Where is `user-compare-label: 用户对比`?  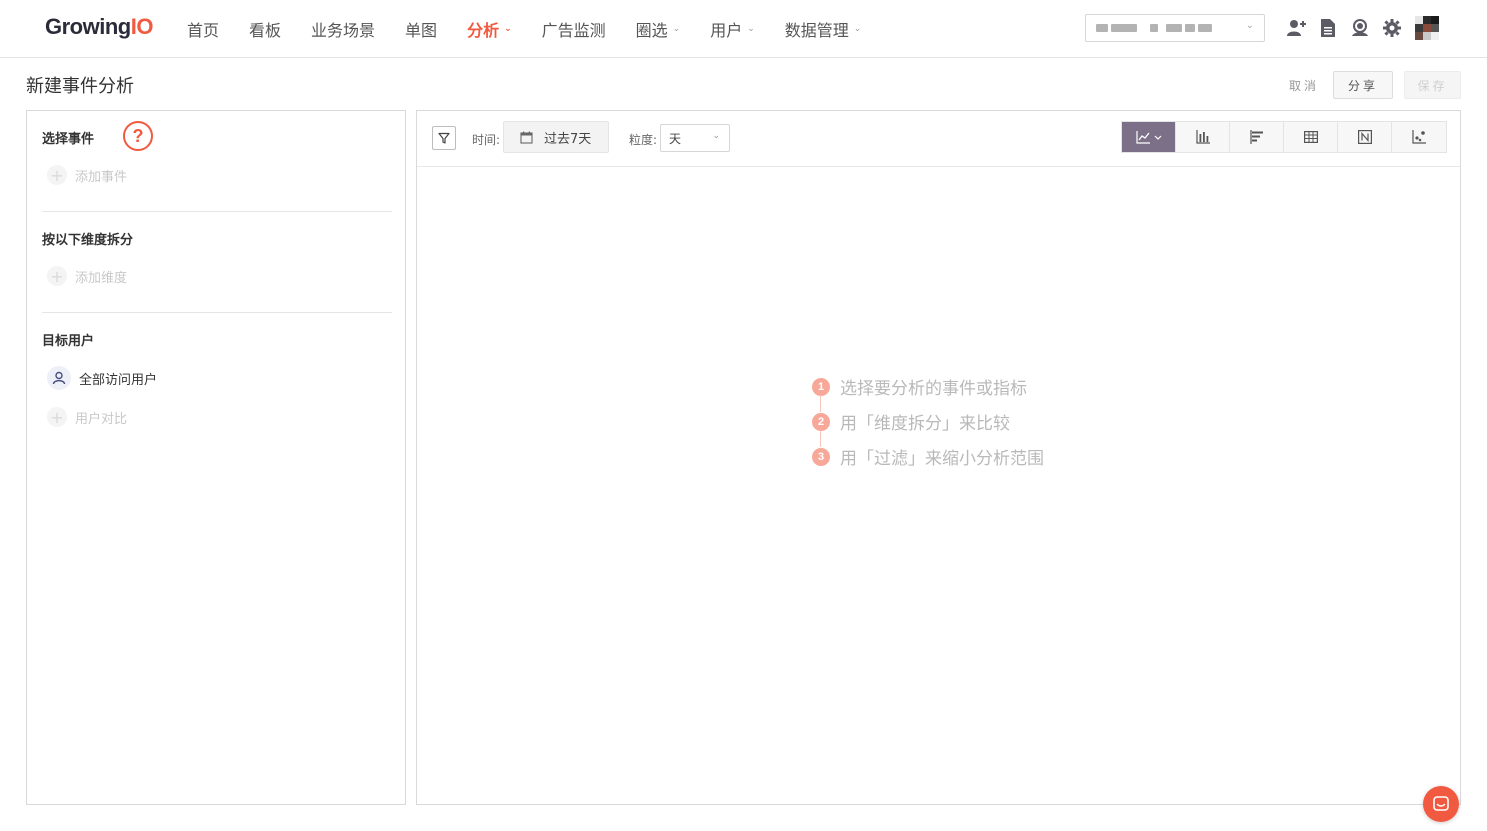
user-compare-label: 用户对比 is located at coordinates (101, 419).